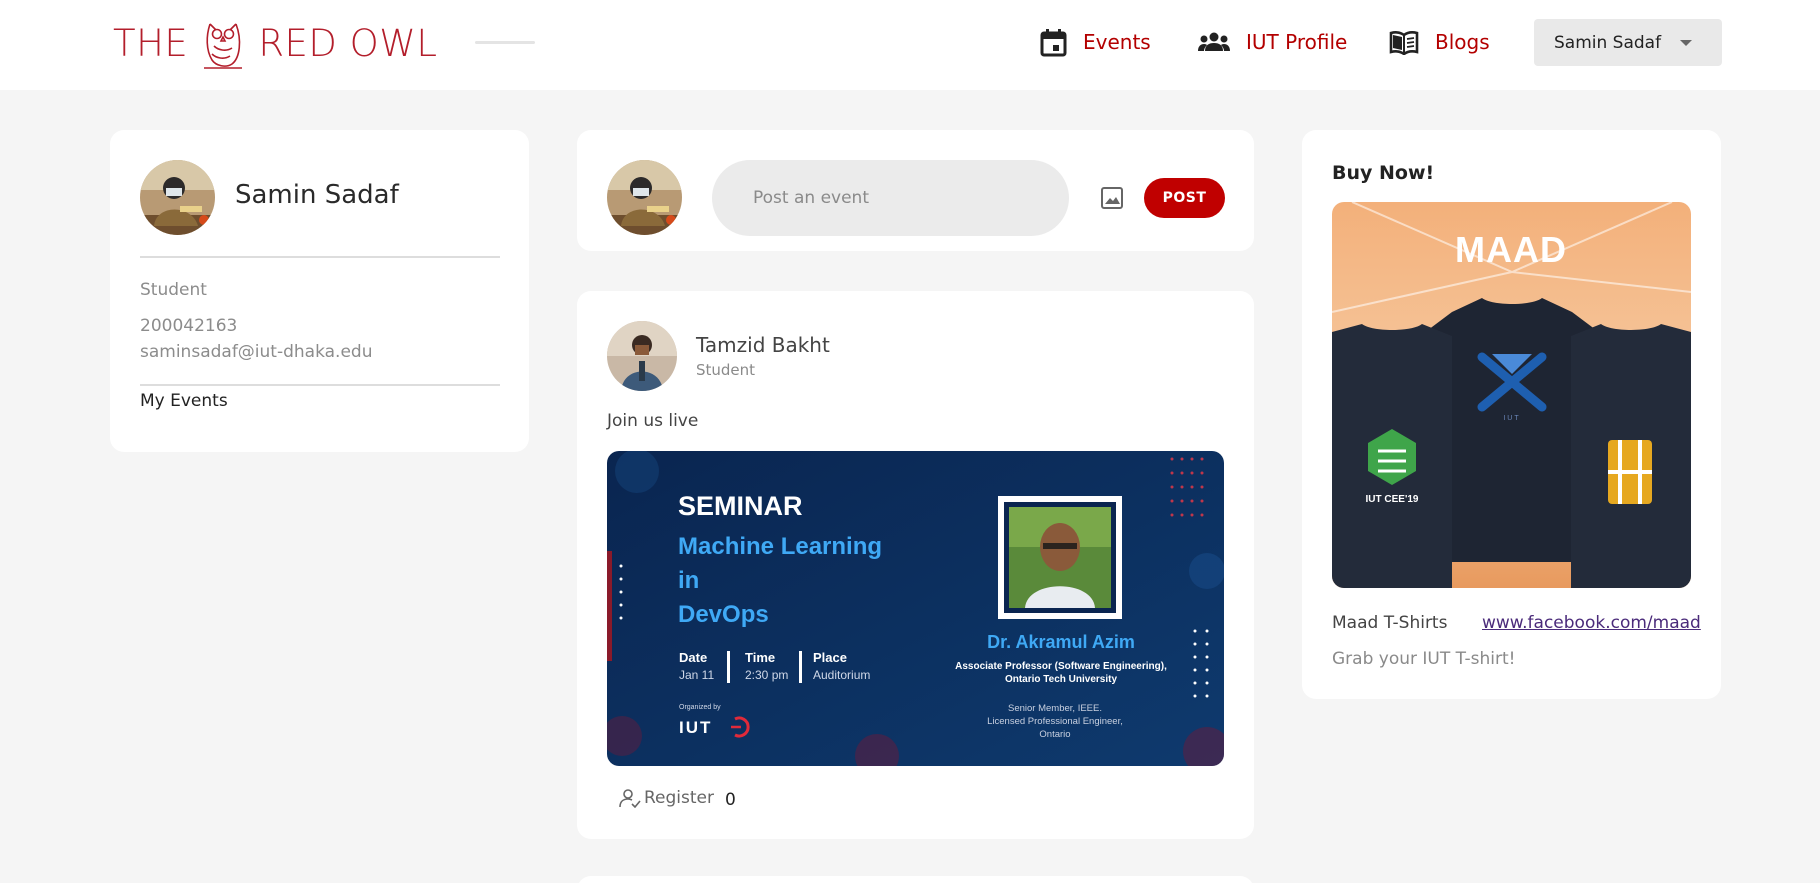 The width and height of the screenshot is (1820, 883). I want to click on author-avatar, so click(642, 356).